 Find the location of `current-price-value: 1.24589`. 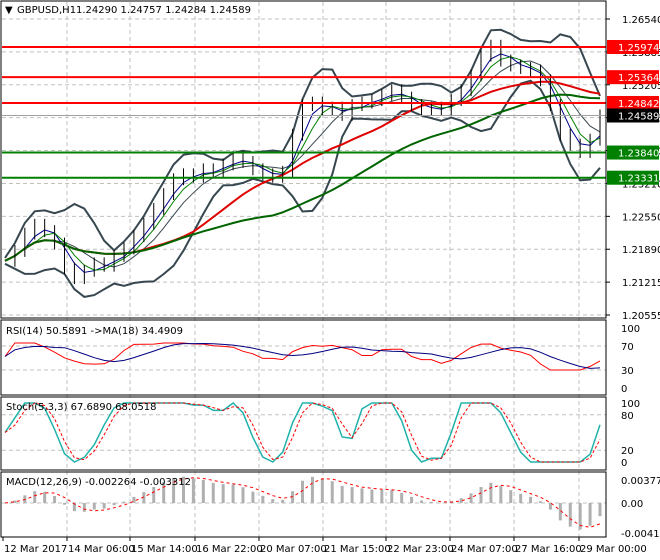

current-price-value: 1.24589 is located at coordinates (638, 116).